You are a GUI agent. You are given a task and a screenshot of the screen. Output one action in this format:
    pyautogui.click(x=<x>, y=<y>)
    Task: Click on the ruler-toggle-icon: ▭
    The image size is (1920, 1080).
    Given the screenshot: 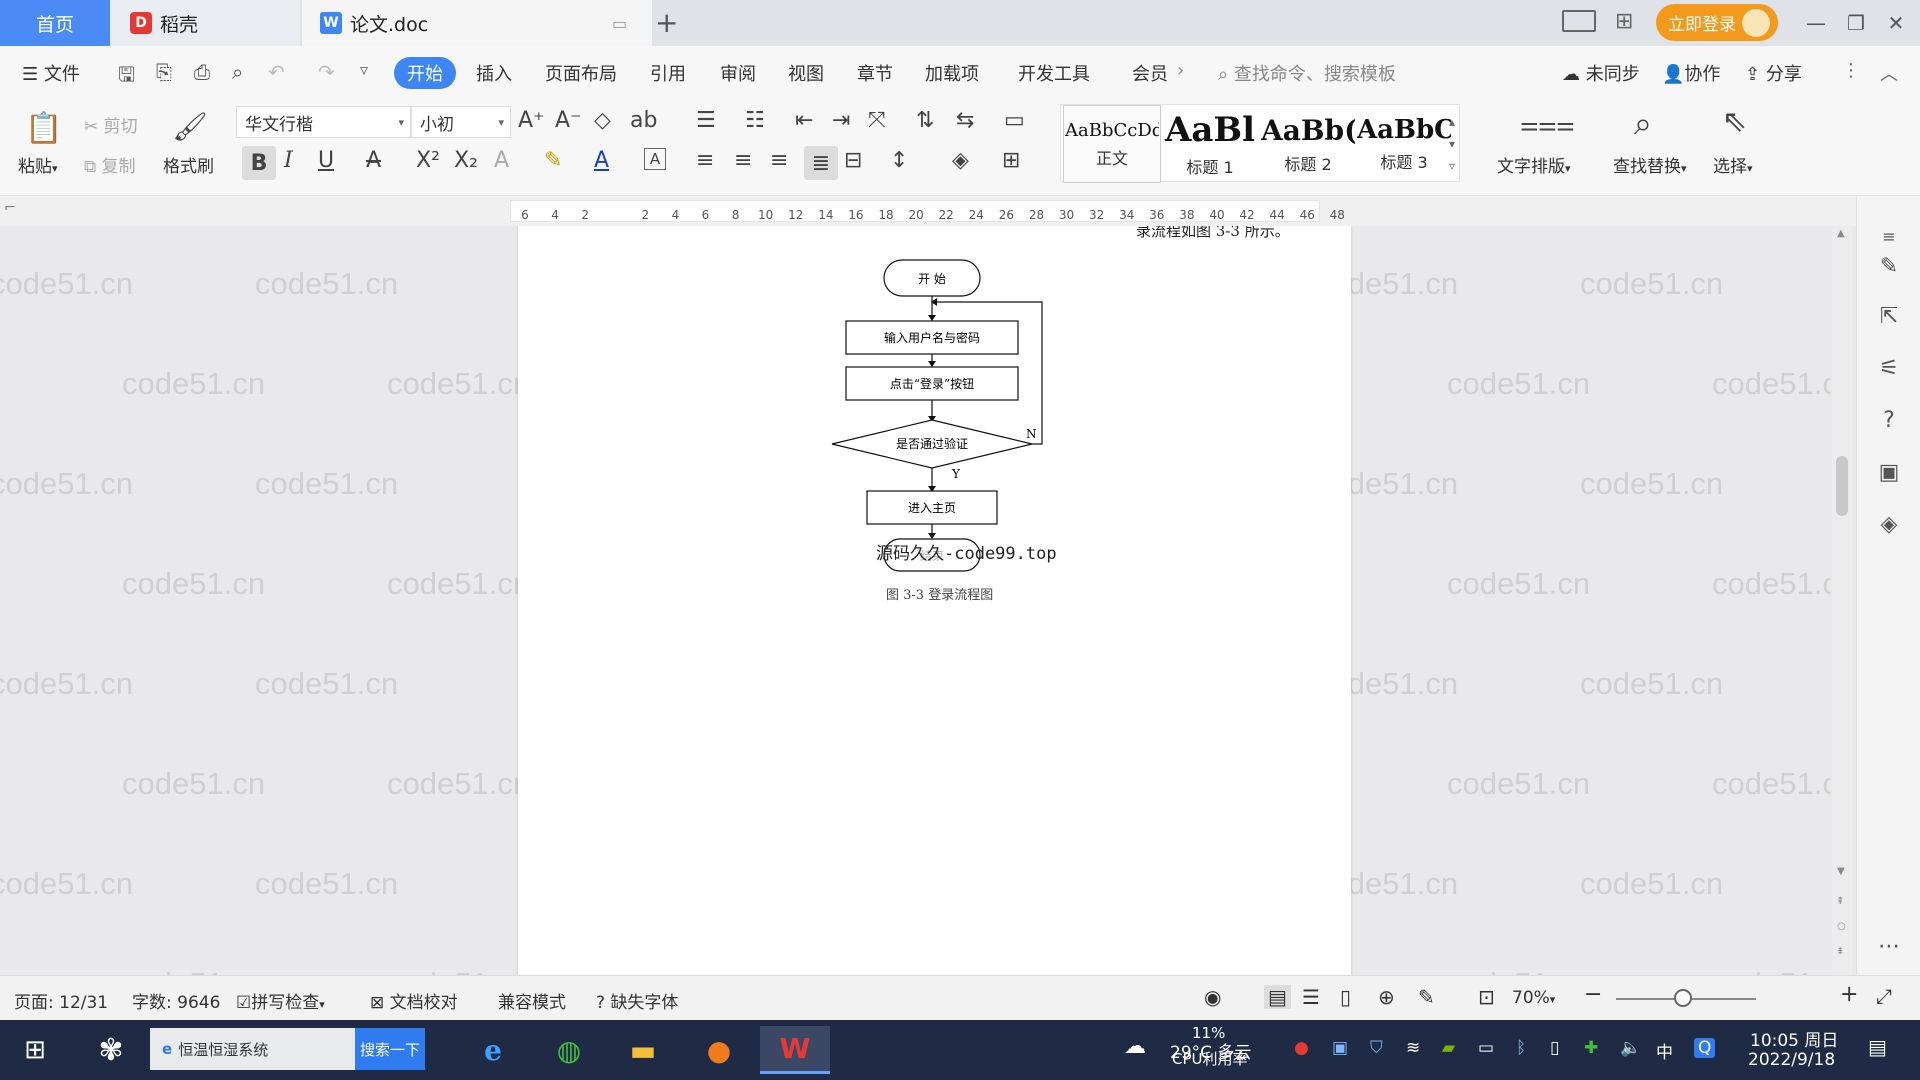 What is the action you would take?
    pyautogui.click(x=1014, y=120)
    